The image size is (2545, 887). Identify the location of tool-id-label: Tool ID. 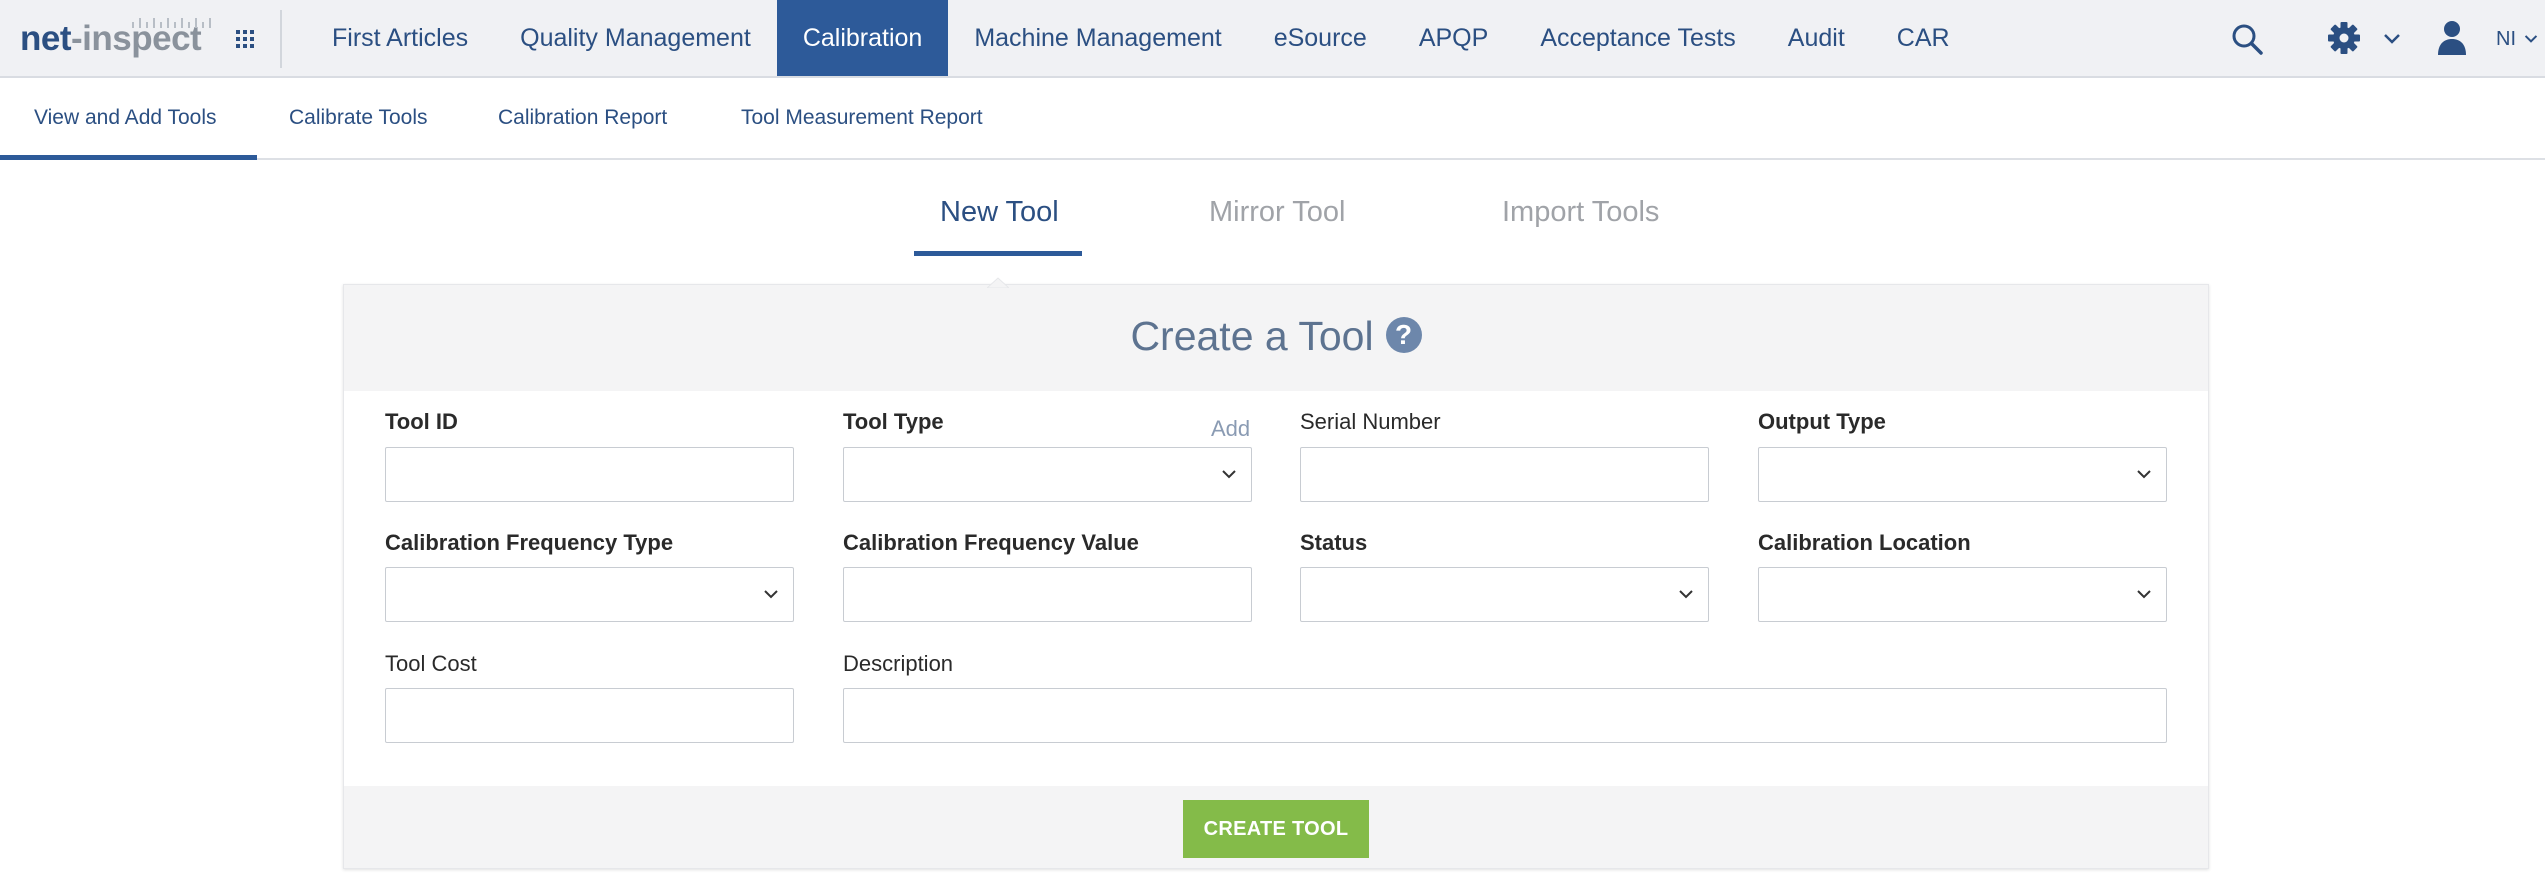
(421, 421).